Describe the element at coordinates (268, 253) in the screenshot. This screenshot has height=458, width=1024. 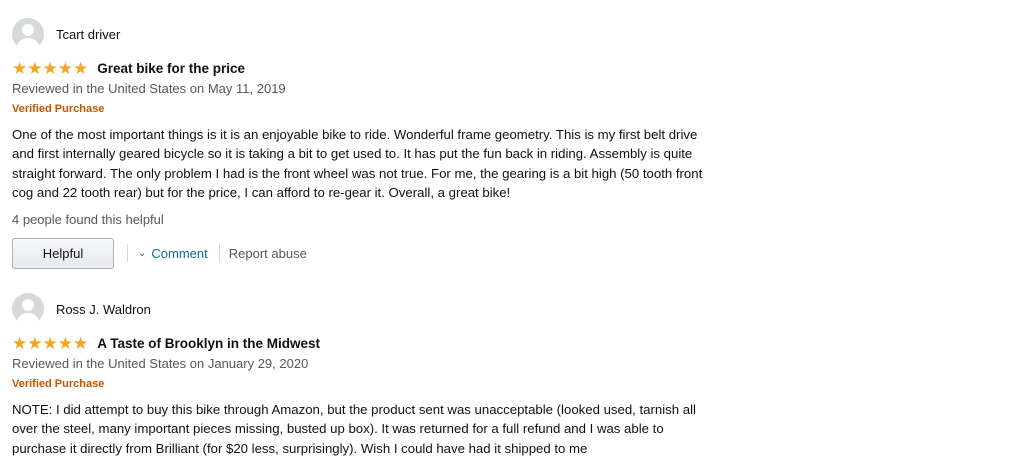
I see `report-abuse-link: Report abuse` at that location.